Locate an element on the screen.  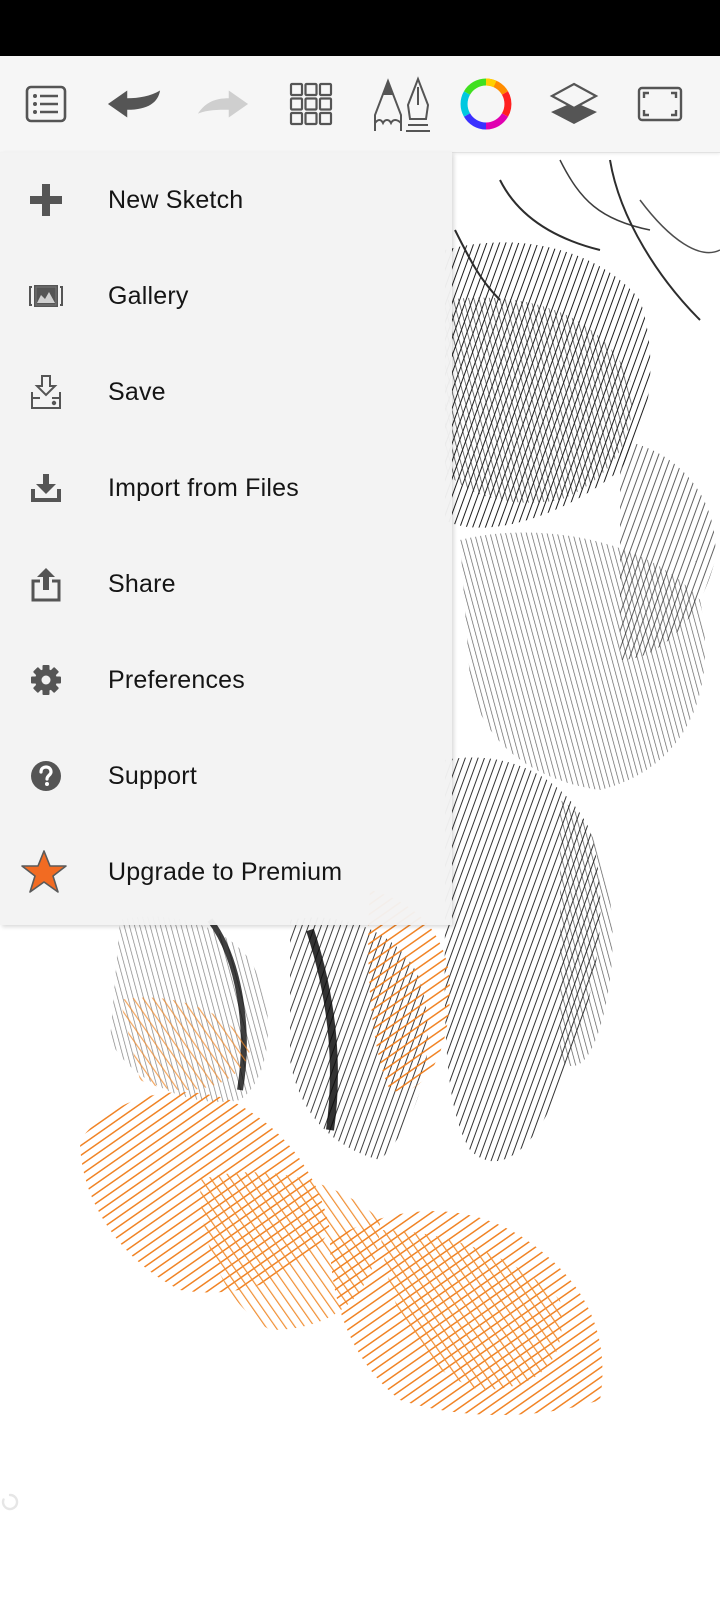
status-bar is located at coordinates (360, 28).